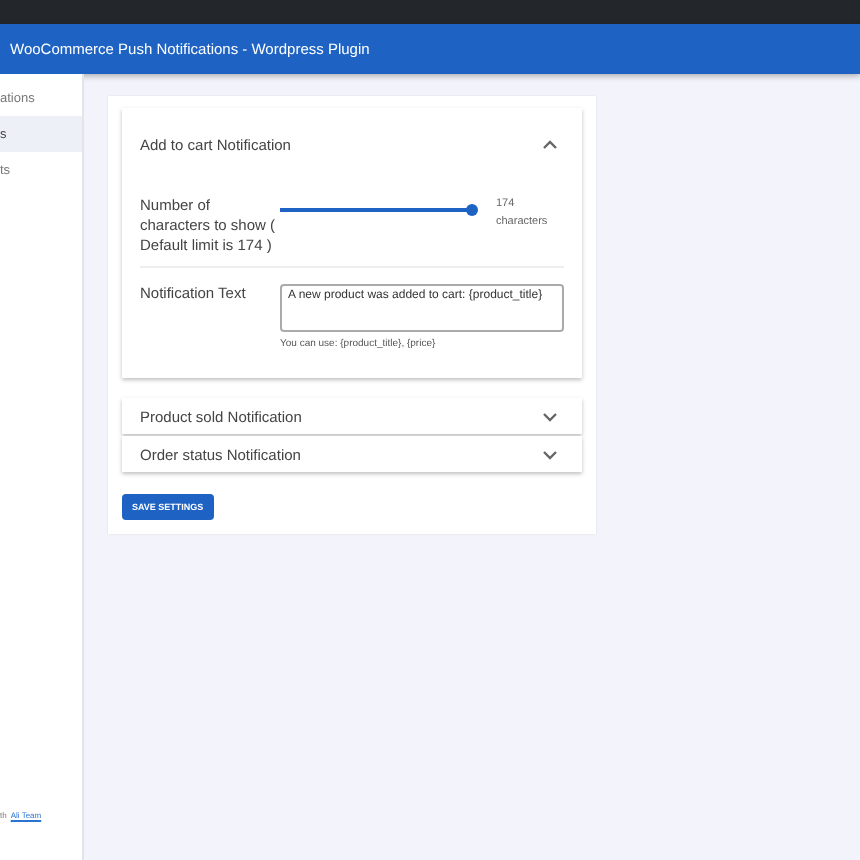 The width and height of the screenshot is (860, 860). I want to click on slider-thumb, so click(472, 210).